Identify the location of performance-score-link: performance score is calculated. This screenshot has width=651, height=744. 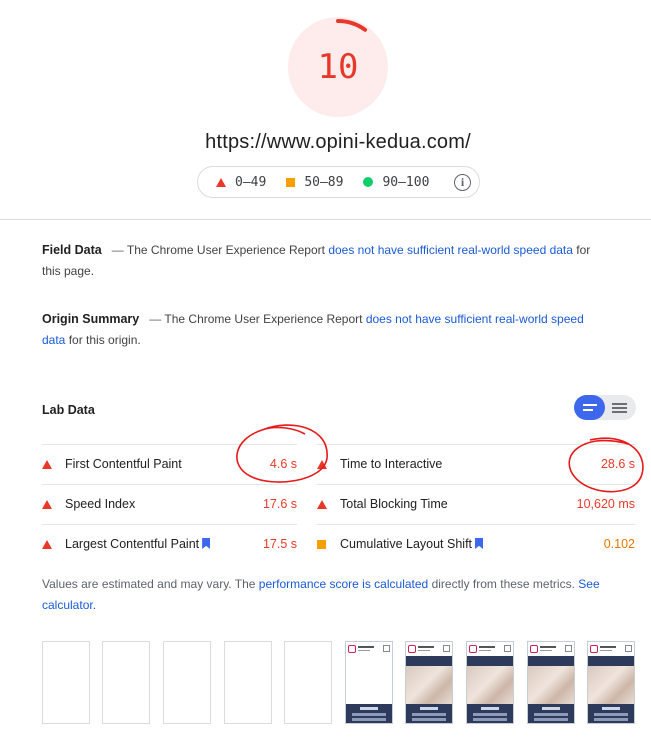
(343, 584).